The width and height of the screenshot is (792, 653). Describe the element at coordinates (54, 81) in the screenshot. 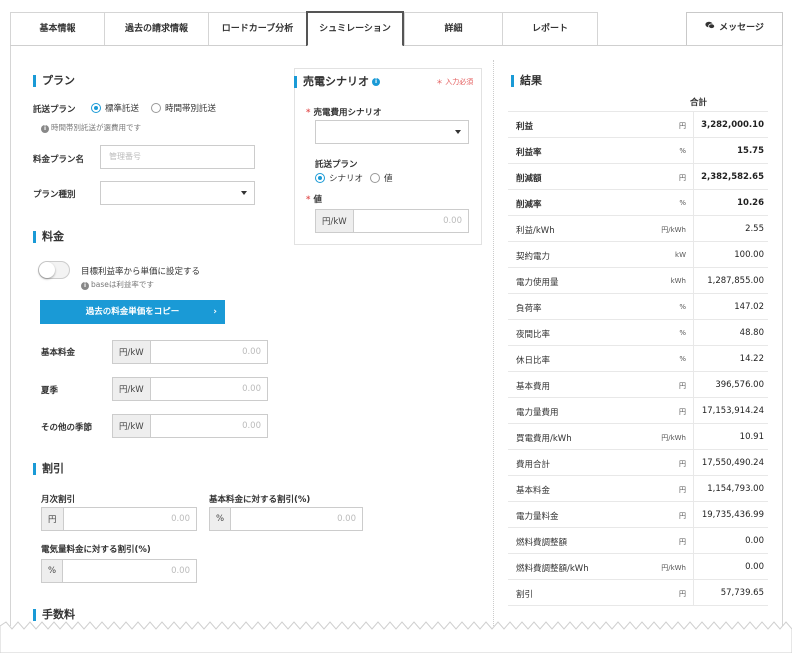

I see `plan-section-title: プラン` at that location.